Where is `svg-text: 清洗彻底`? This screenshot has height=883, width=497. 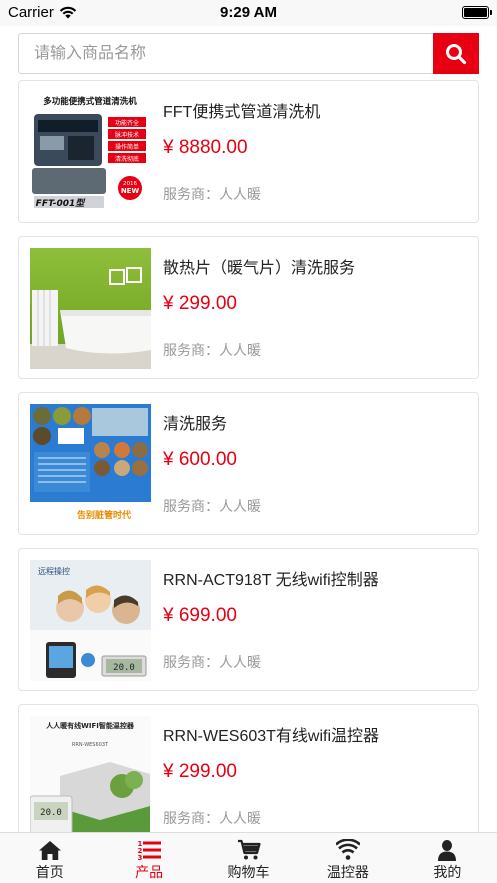
svg-text: 清洗彻底 is located at coordinates (127, 159).